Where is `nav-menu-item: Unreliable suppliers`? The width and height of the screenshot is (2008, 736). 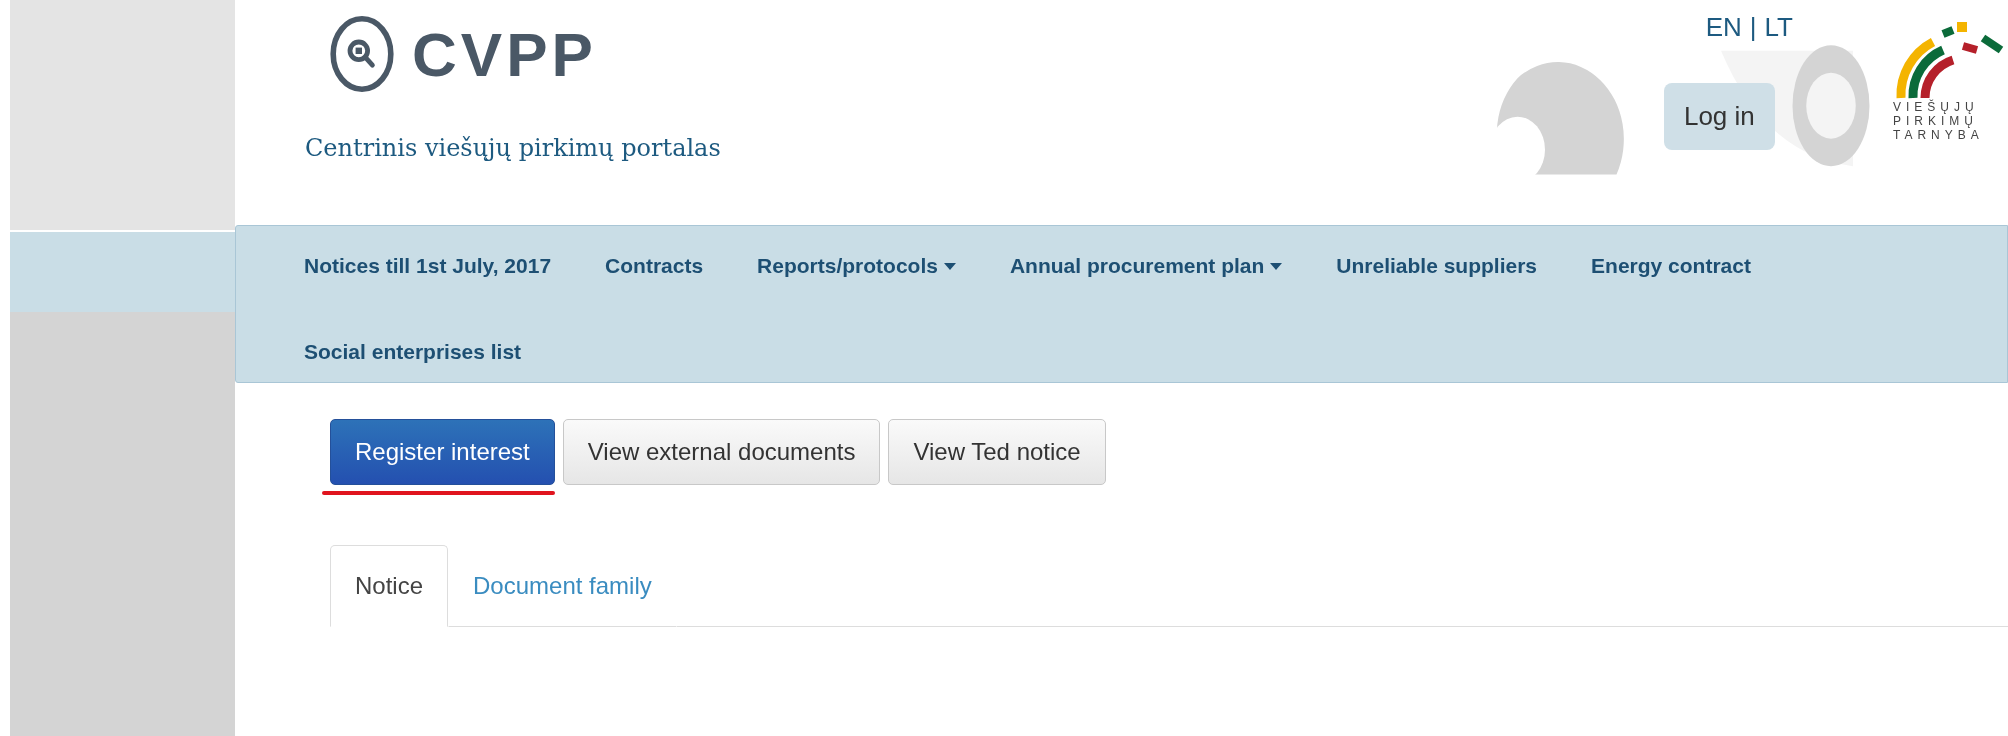 nav-menu-item: Unreliable suppliers is located at coordinates (1437, 266).